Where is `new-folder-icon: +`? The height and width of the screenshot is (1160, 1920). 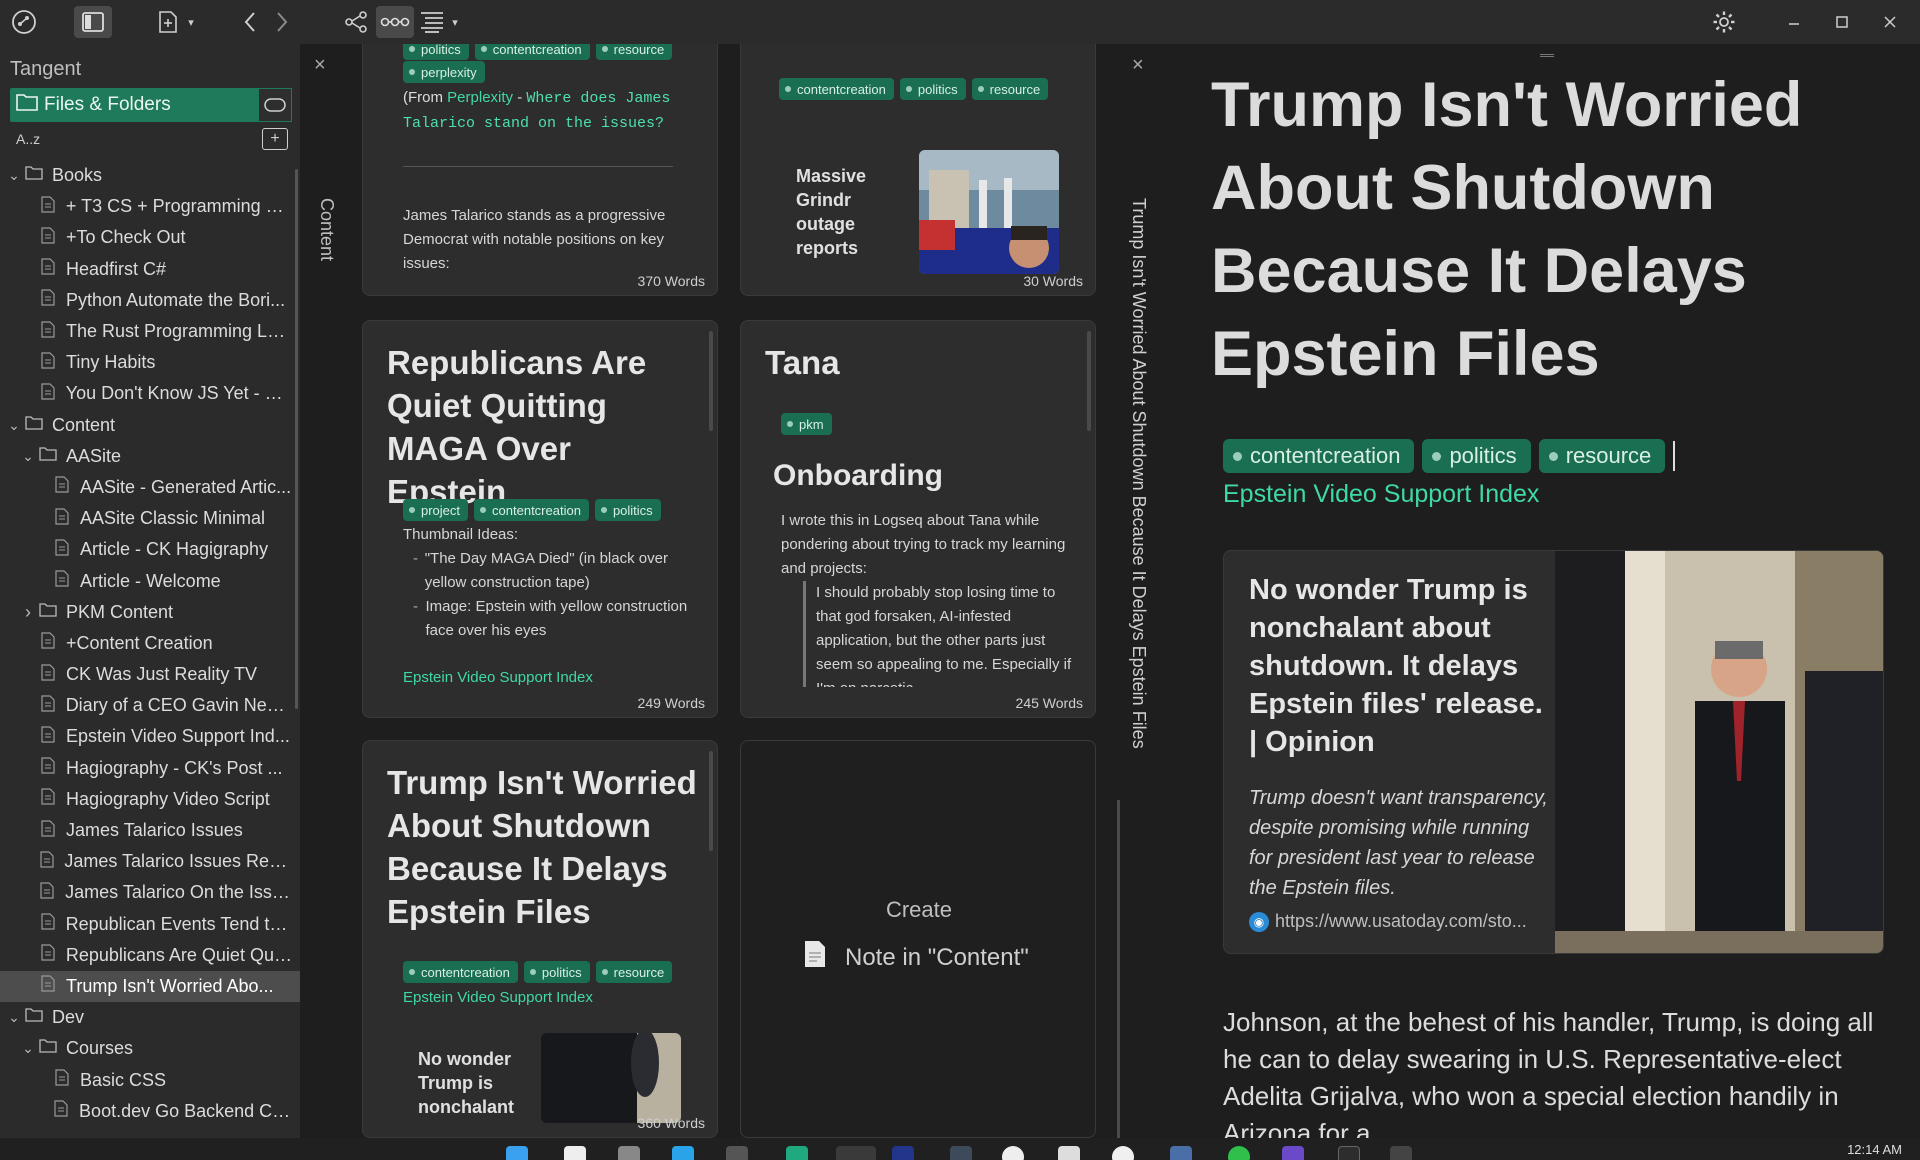
new-folder-icon: + is located at coordinates (275, 139).